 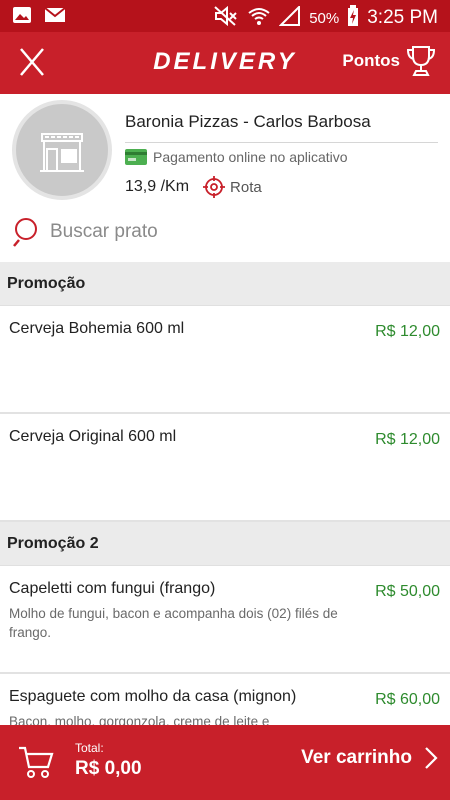 I want to click on battery-percent: 50%, so click(x=324, y=18).